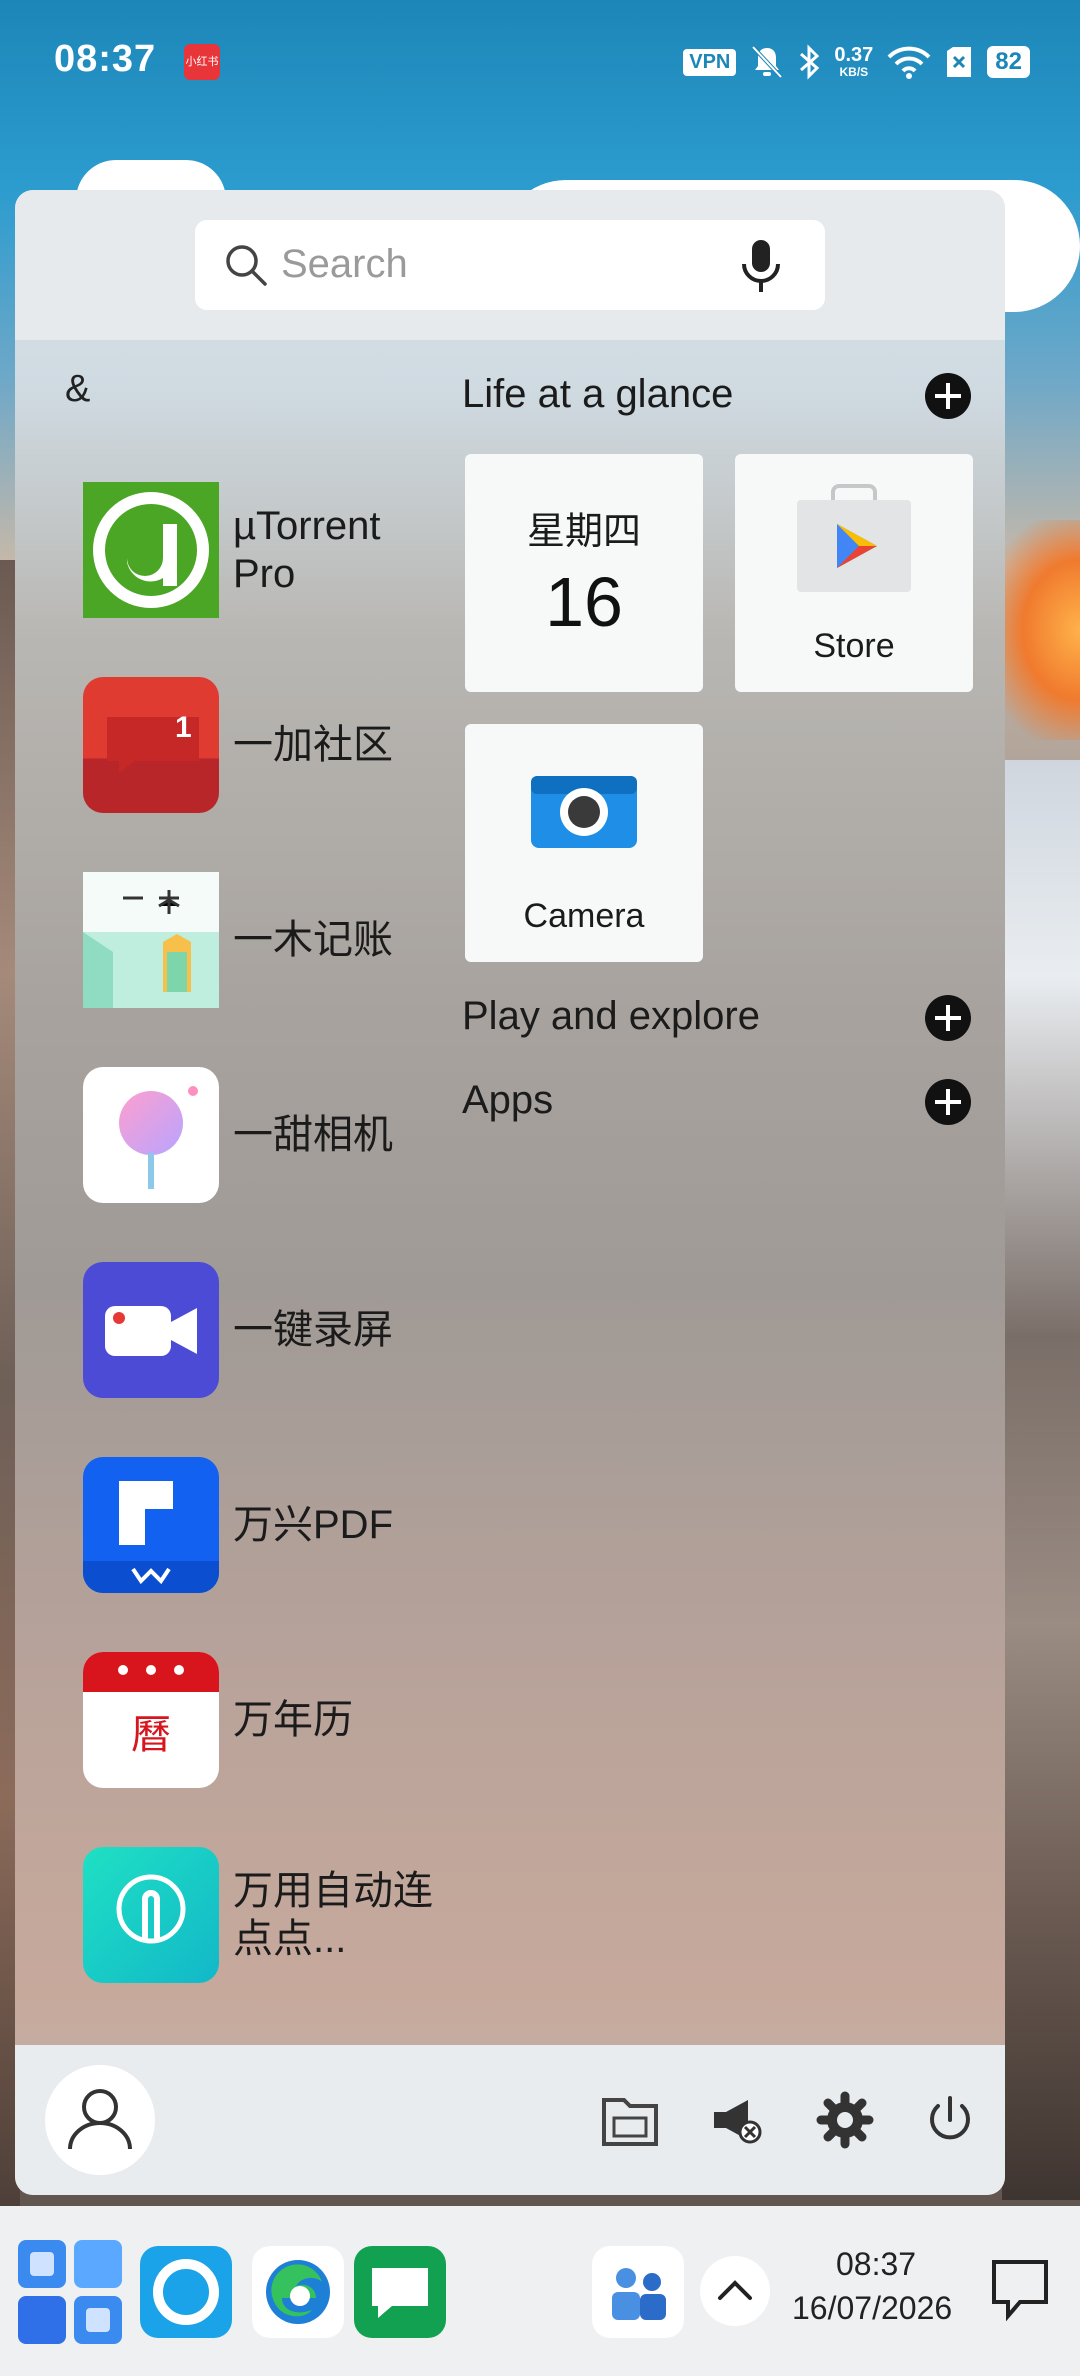 Image resolution: width=1080 pixels, height=2376 pixels. What do you see at coordinates (872, 2308) in the screenshot?
I see `taskbar-date: 16/07/2026` at bounding box center [872, 2308].